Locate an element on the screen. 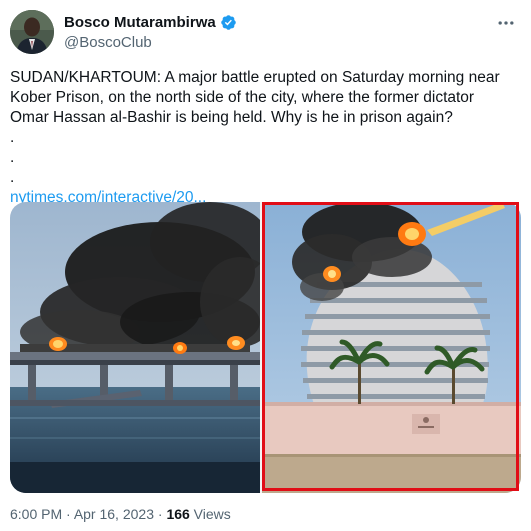 The height and width of the screenshot is (531, 531). tweet-meta: 6:00 PM · Apr 16, 2023 · 166 Views is located at coordinates (120, 514).